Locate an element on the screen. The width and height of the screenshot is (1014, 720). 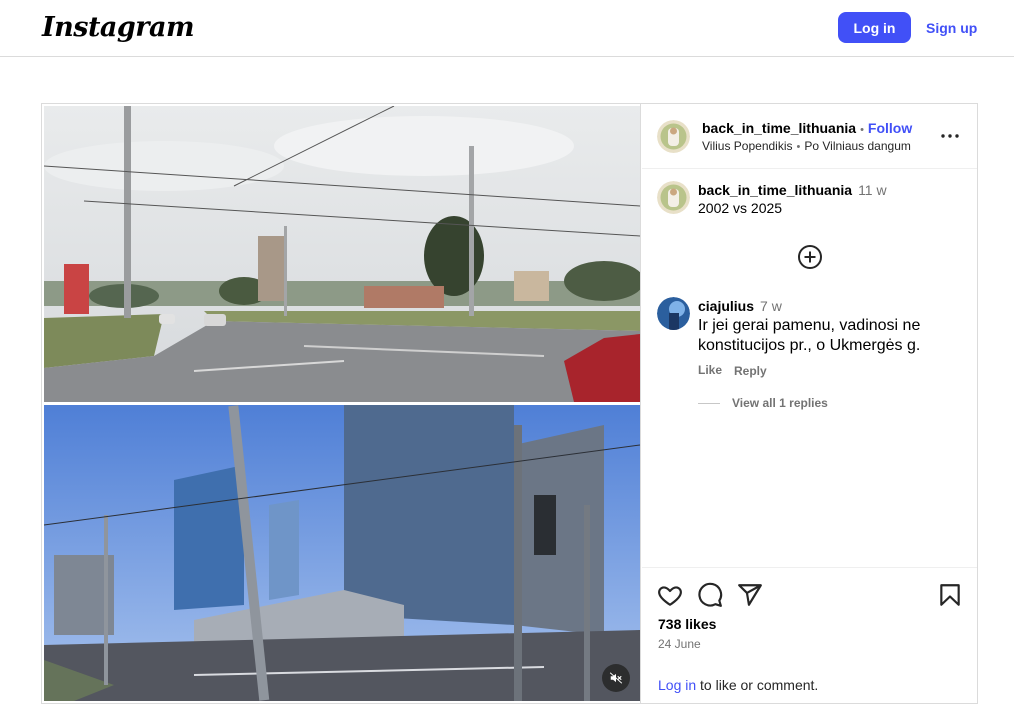
share-icon is located at coordinates (750, 595).